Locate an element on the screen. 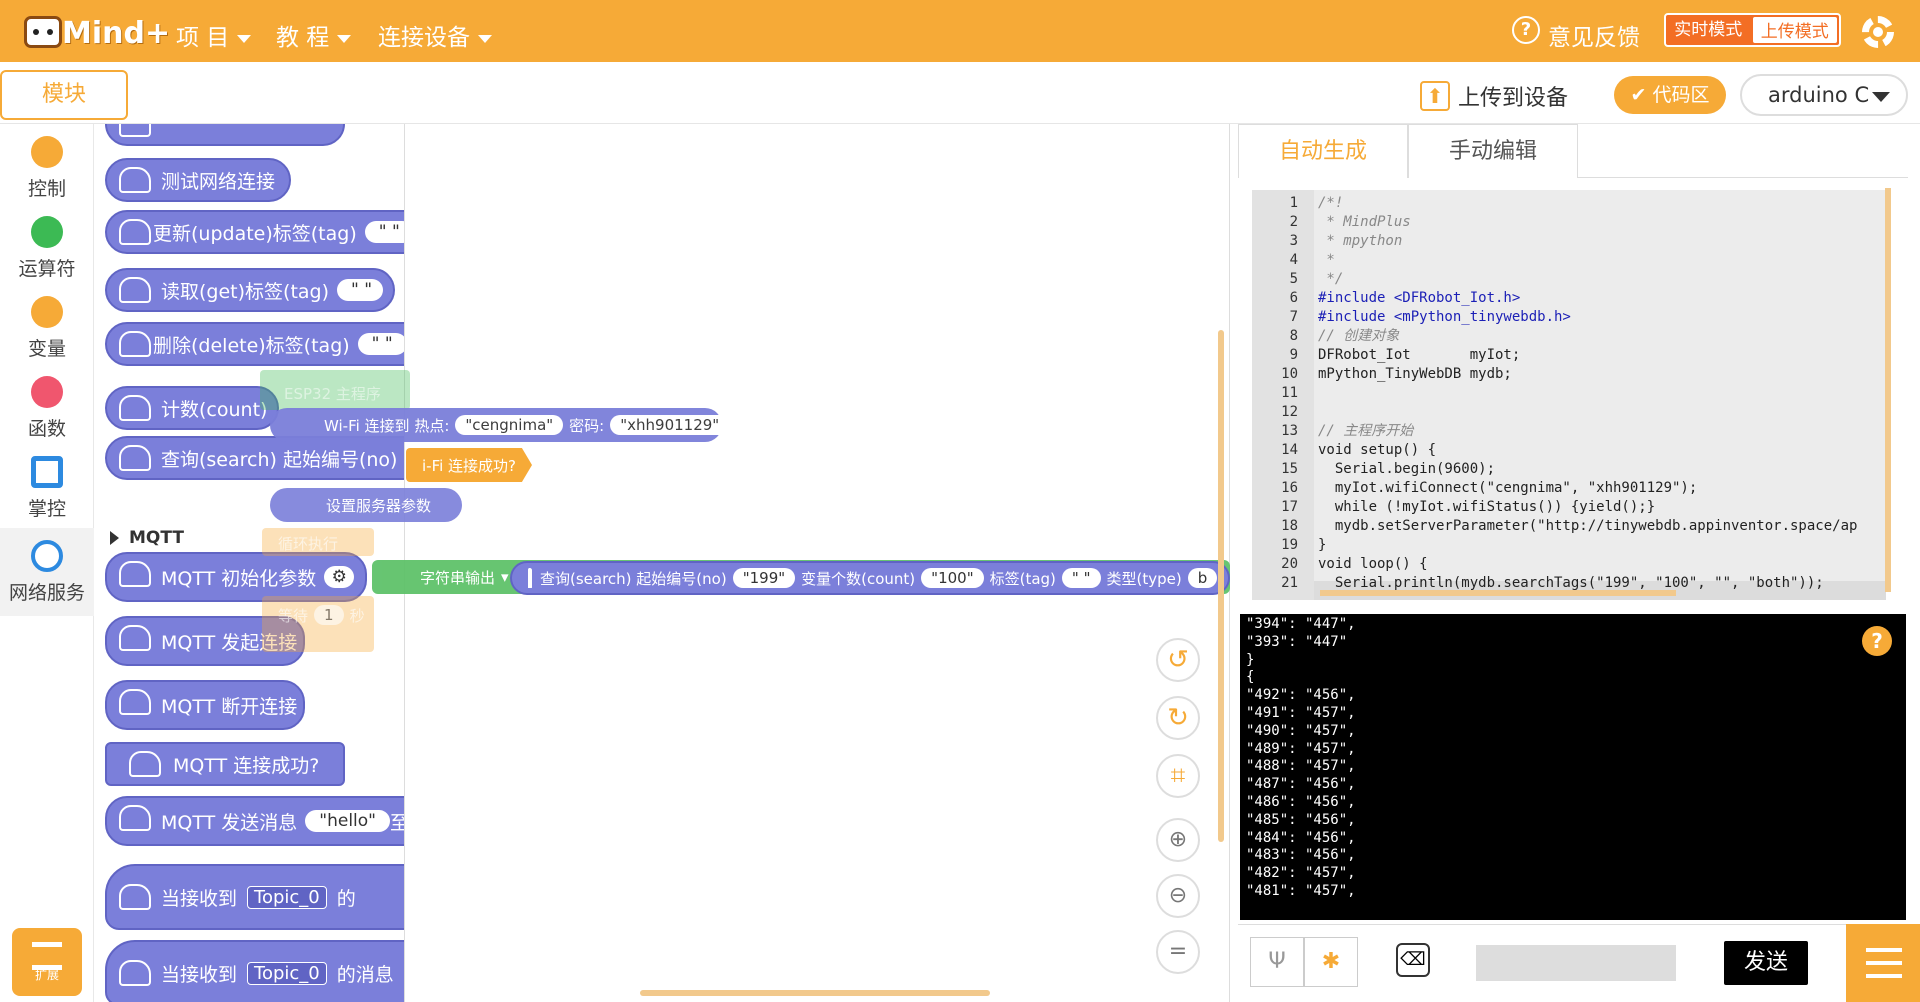 The image size is (1920, 1002). code-line: 2 * MindPlus is located at coordinates (1569, 222).